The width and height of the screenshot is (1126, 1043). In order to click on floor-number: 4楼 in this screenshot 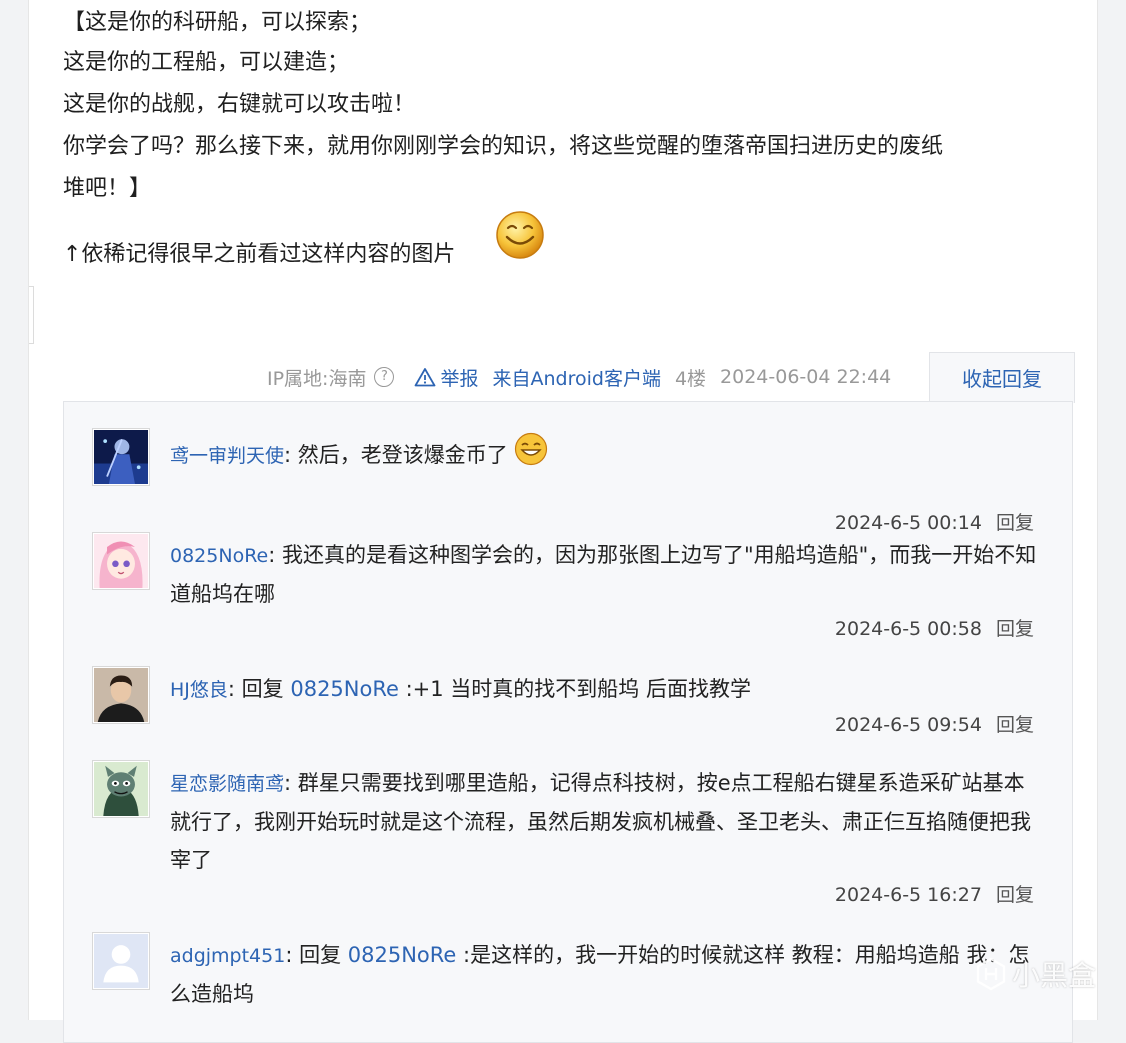, I will do `click(690, 378)`.